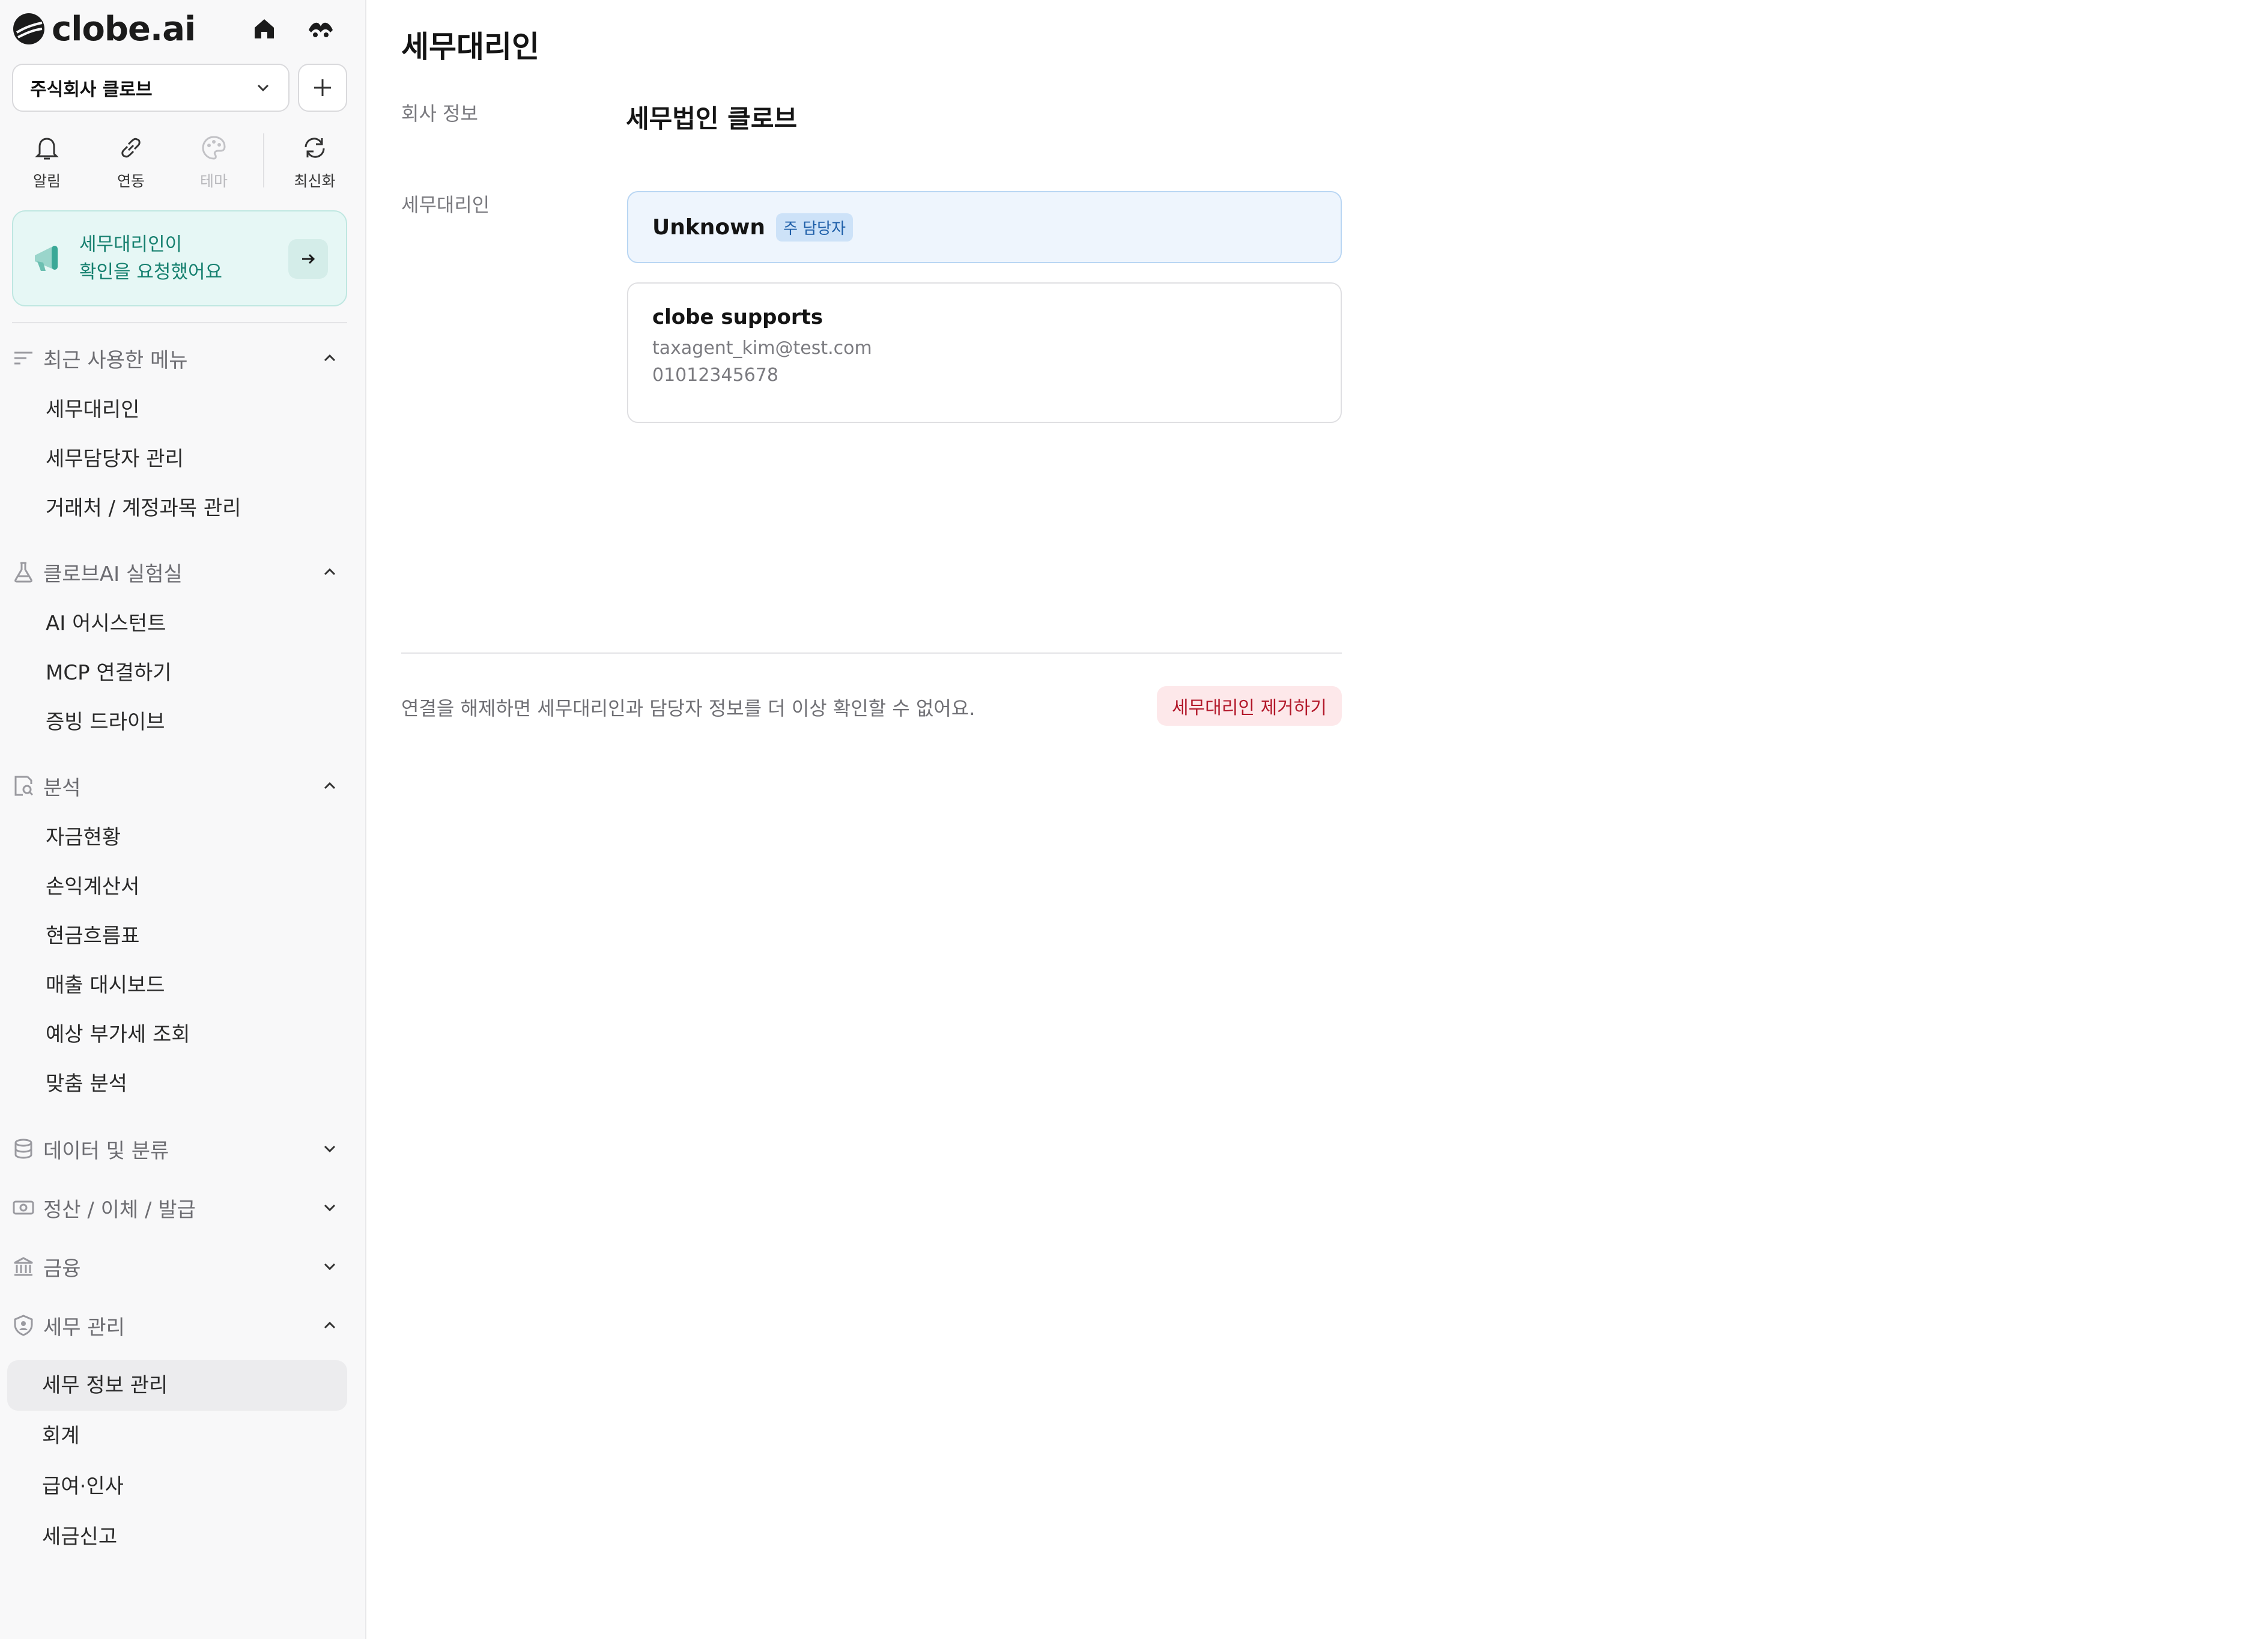  I want to click on section-data-title: 데이터 및 분류, so click(106, 1151).